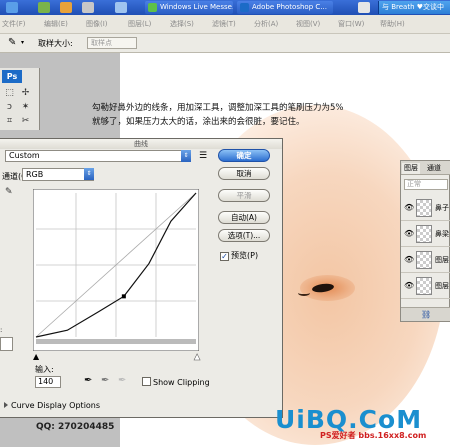 Image resolution: width=450 pixels, height=447 pixels. I want to click on qq-number: QQ: 270204485, so click(75, 427).